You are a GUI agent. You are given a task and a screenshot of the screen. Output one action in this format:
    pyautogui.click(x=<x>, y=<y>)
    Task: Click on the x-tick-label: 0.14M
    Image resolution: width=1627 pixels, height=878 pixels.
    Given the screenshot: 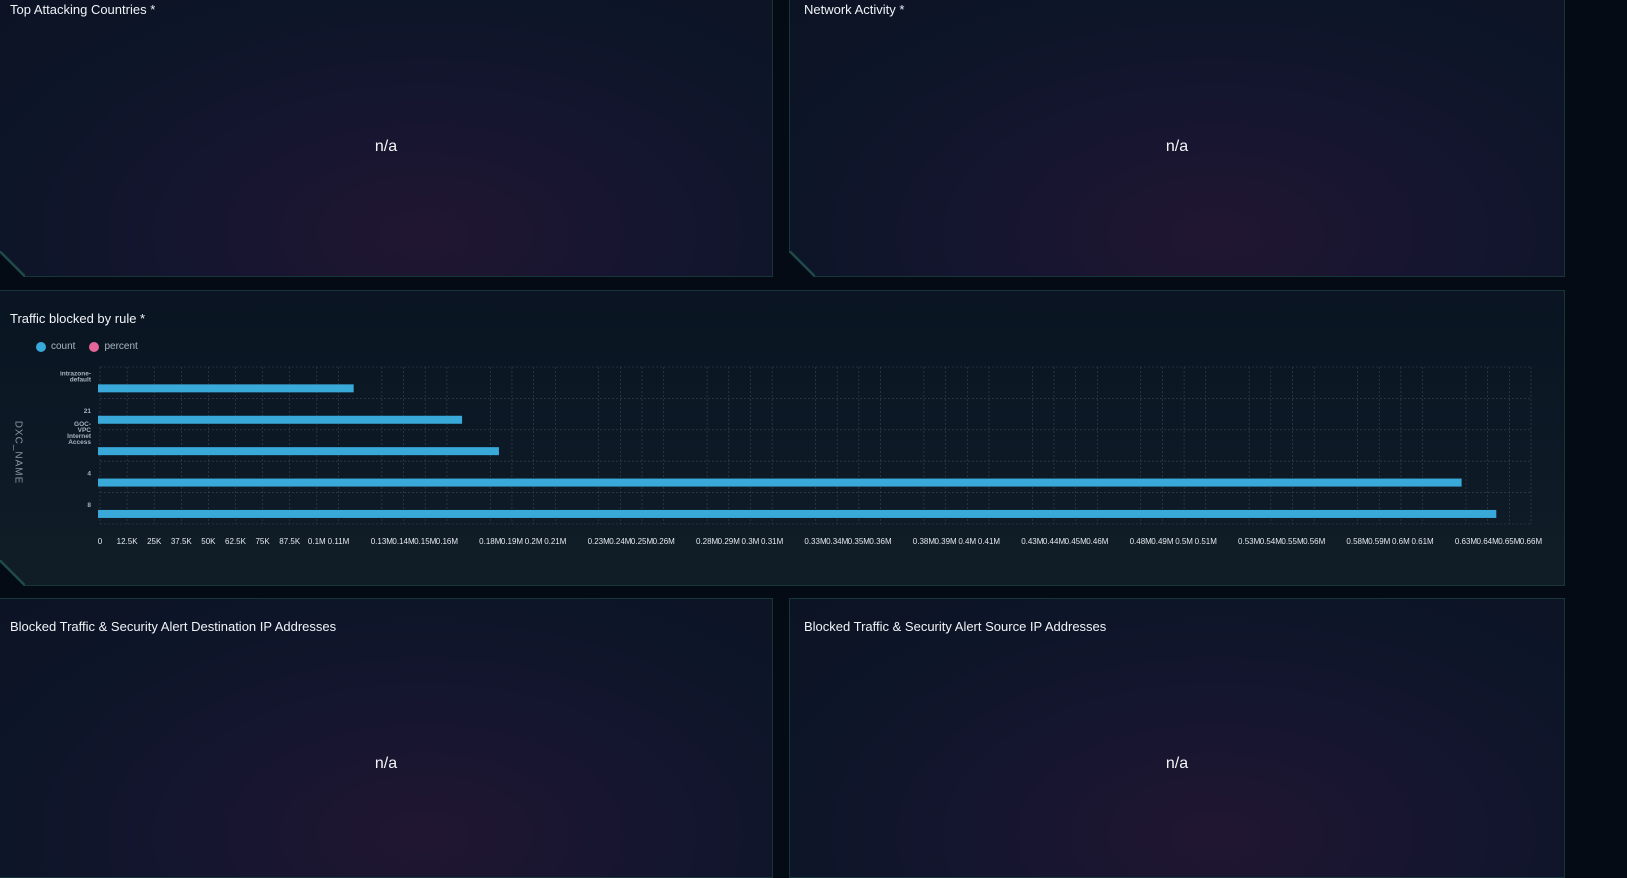 What is the action you would take?
    pyautogui.click(x=403, y=541)
    